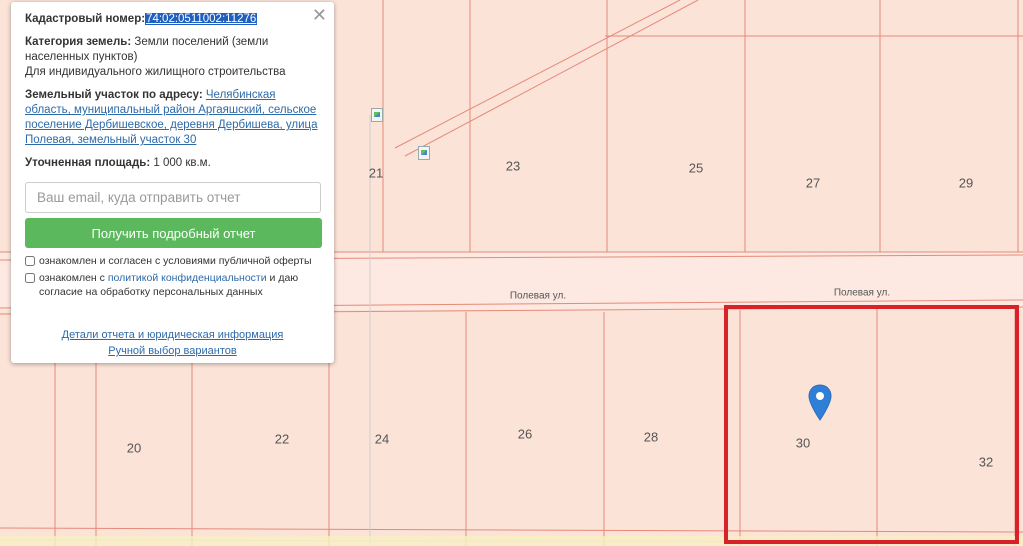 The height and width of the screenshot is (546, 1023). Describe the element at coordinates (85, 19) in the screenshot. I see `cadastral-number-label: Кадастровый номер:` at that location.